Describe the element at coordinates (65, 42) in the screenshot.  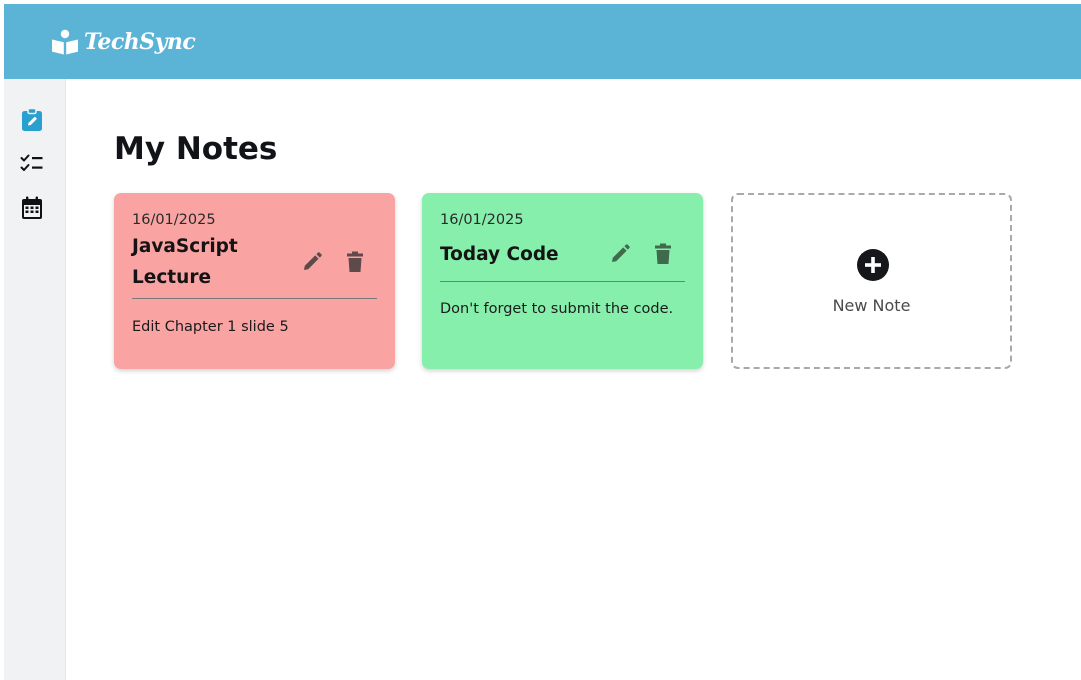
I see `reader-icon` at that location.